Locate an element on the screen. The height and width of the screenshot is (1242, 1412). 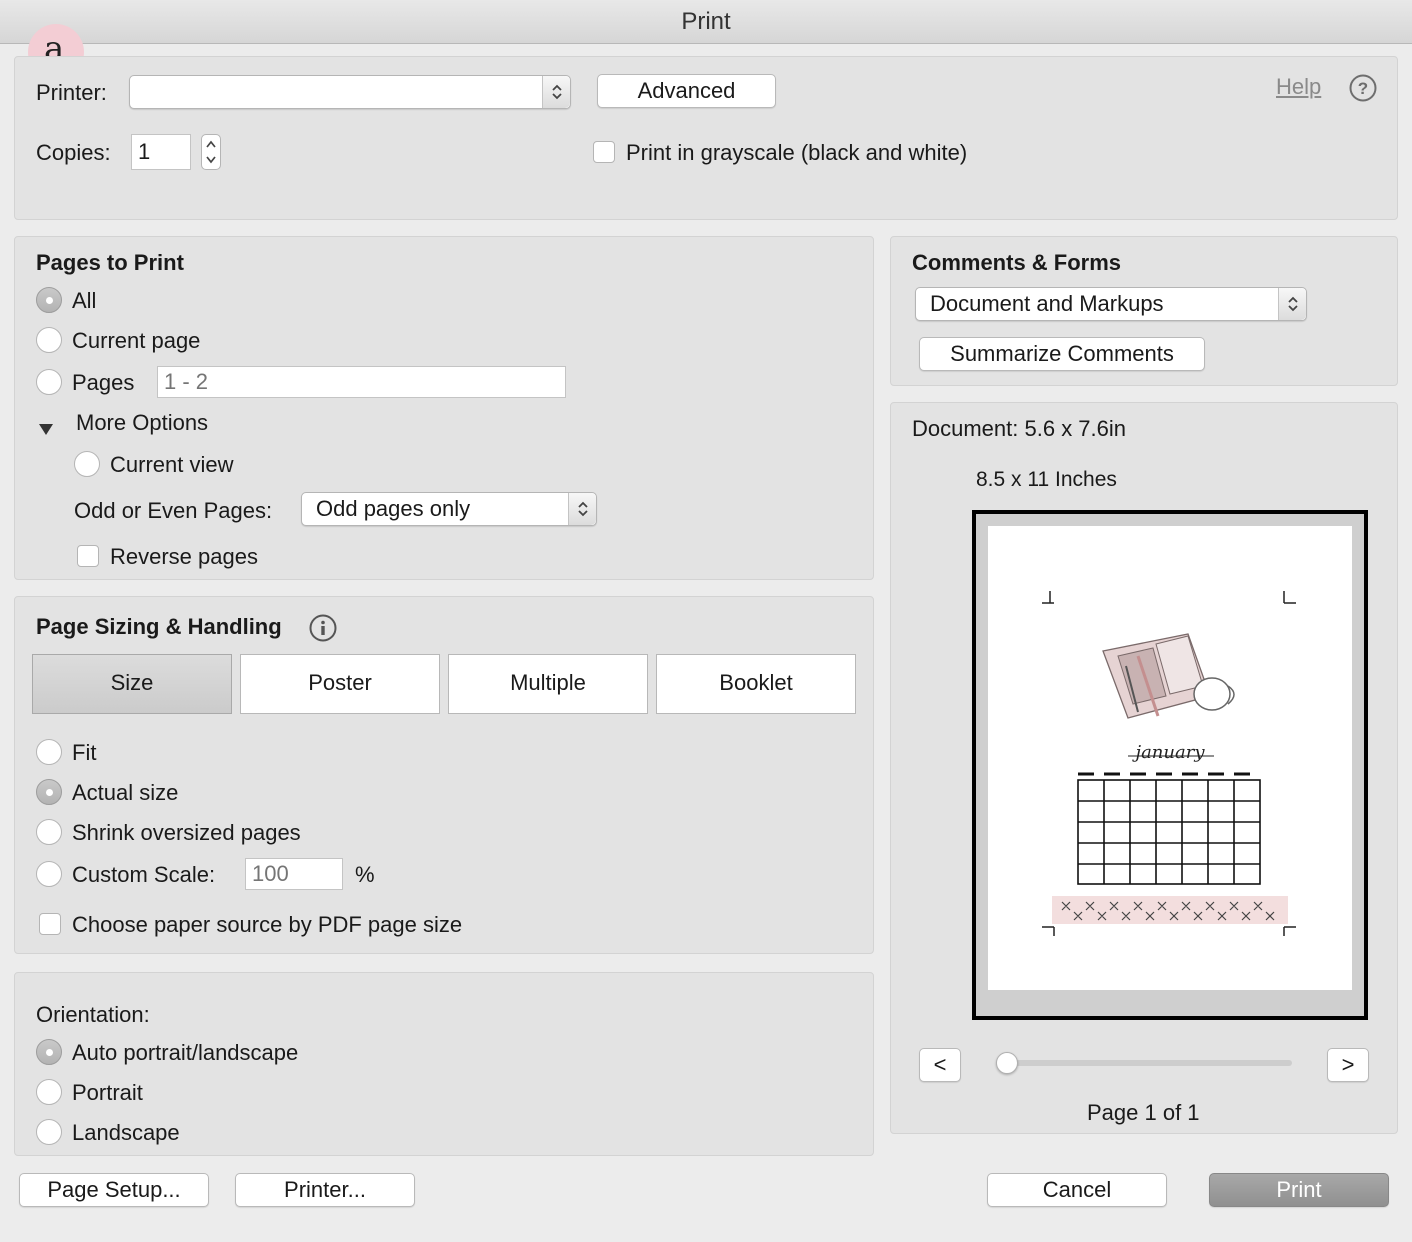
pages-range-input is located at coordinates (361, 382).